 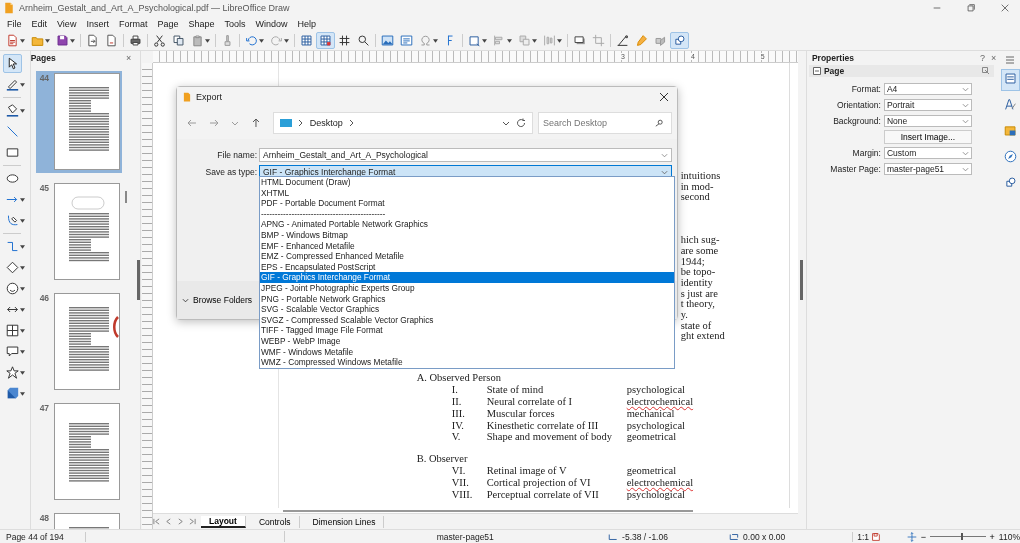 I want to click on master-page-name: master-page51, so click(x=465, y=536).